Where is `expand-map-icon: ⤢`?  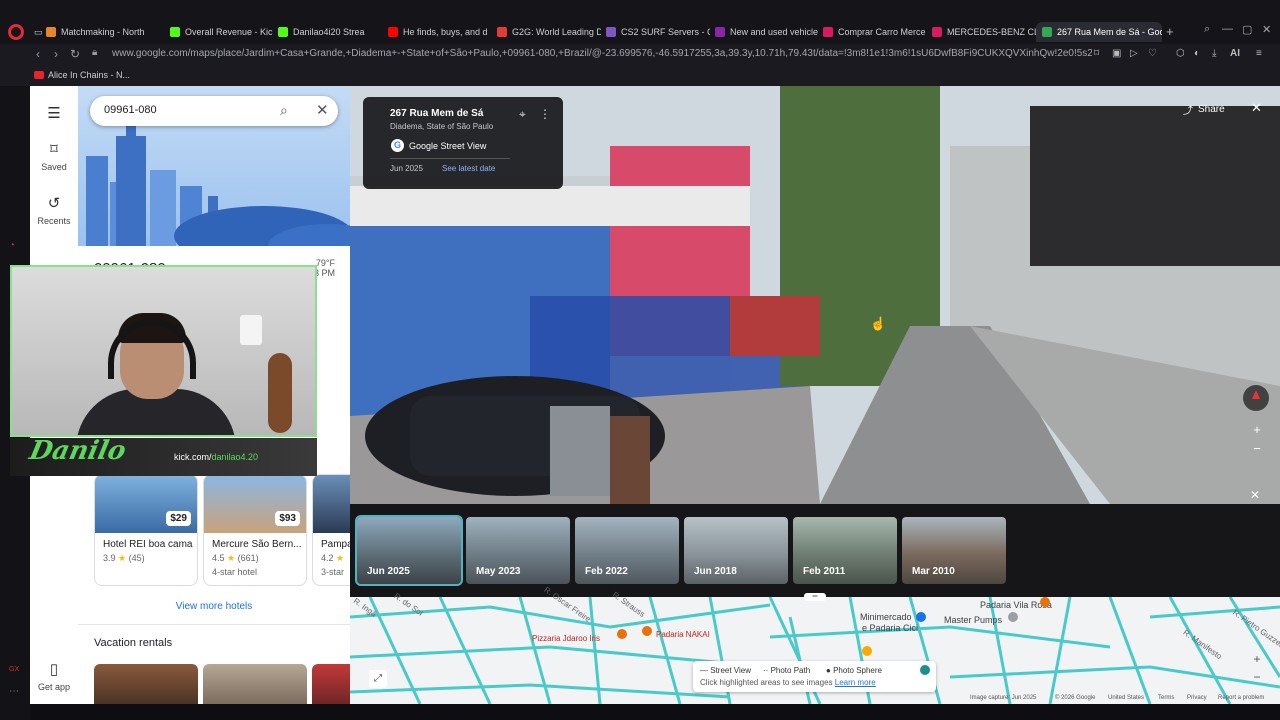
expand-map-icon: ⤢ is located at coordinates (378, 679).